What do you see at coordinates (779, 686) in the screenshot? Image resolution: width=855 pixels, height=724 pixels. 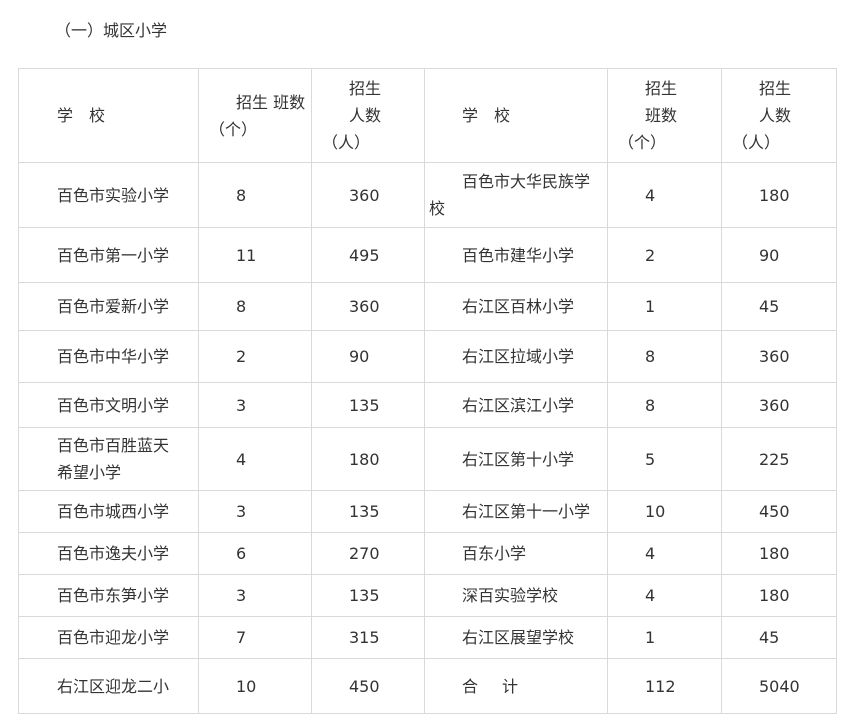 I see `total-students-cell: 5040` at bounding box center [779, 686].